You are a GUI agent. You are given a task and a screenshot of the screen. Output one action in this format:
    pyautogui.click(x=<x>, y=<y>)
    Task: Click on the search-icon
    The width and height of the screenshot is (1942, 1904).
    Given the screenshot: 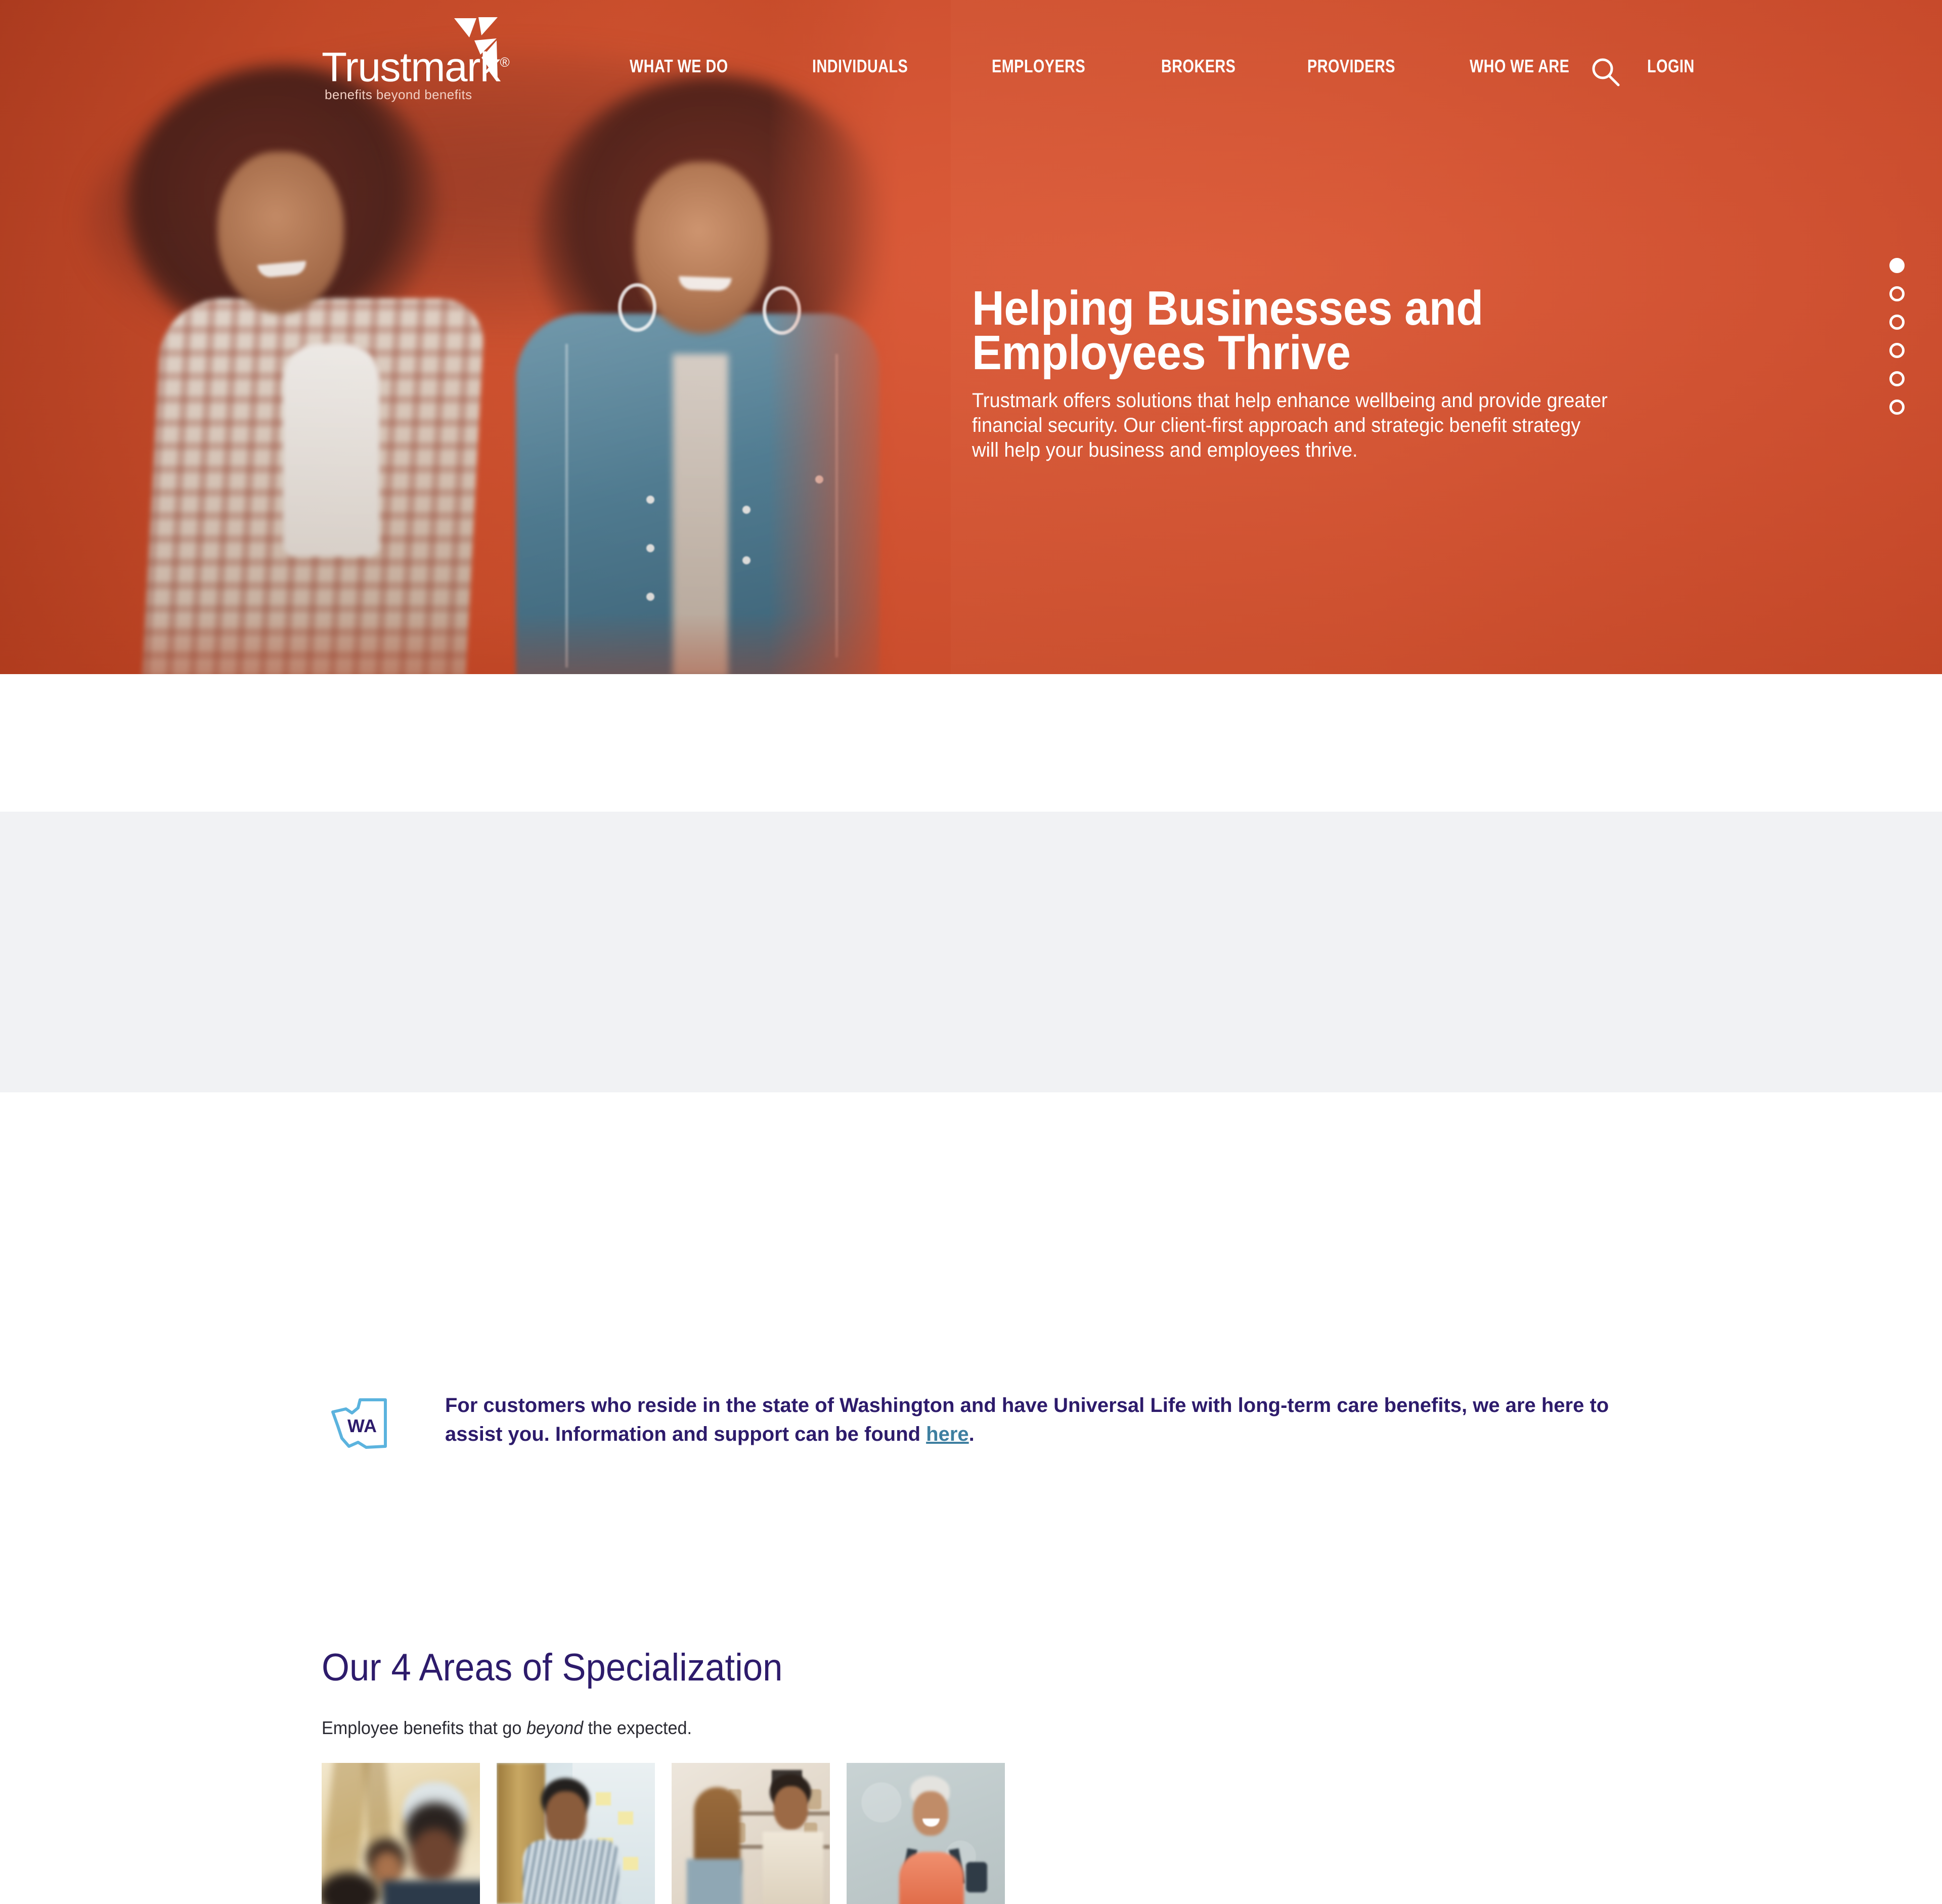 What is the action you would take?
    pyautogui.click(x=1606, y=72)
    